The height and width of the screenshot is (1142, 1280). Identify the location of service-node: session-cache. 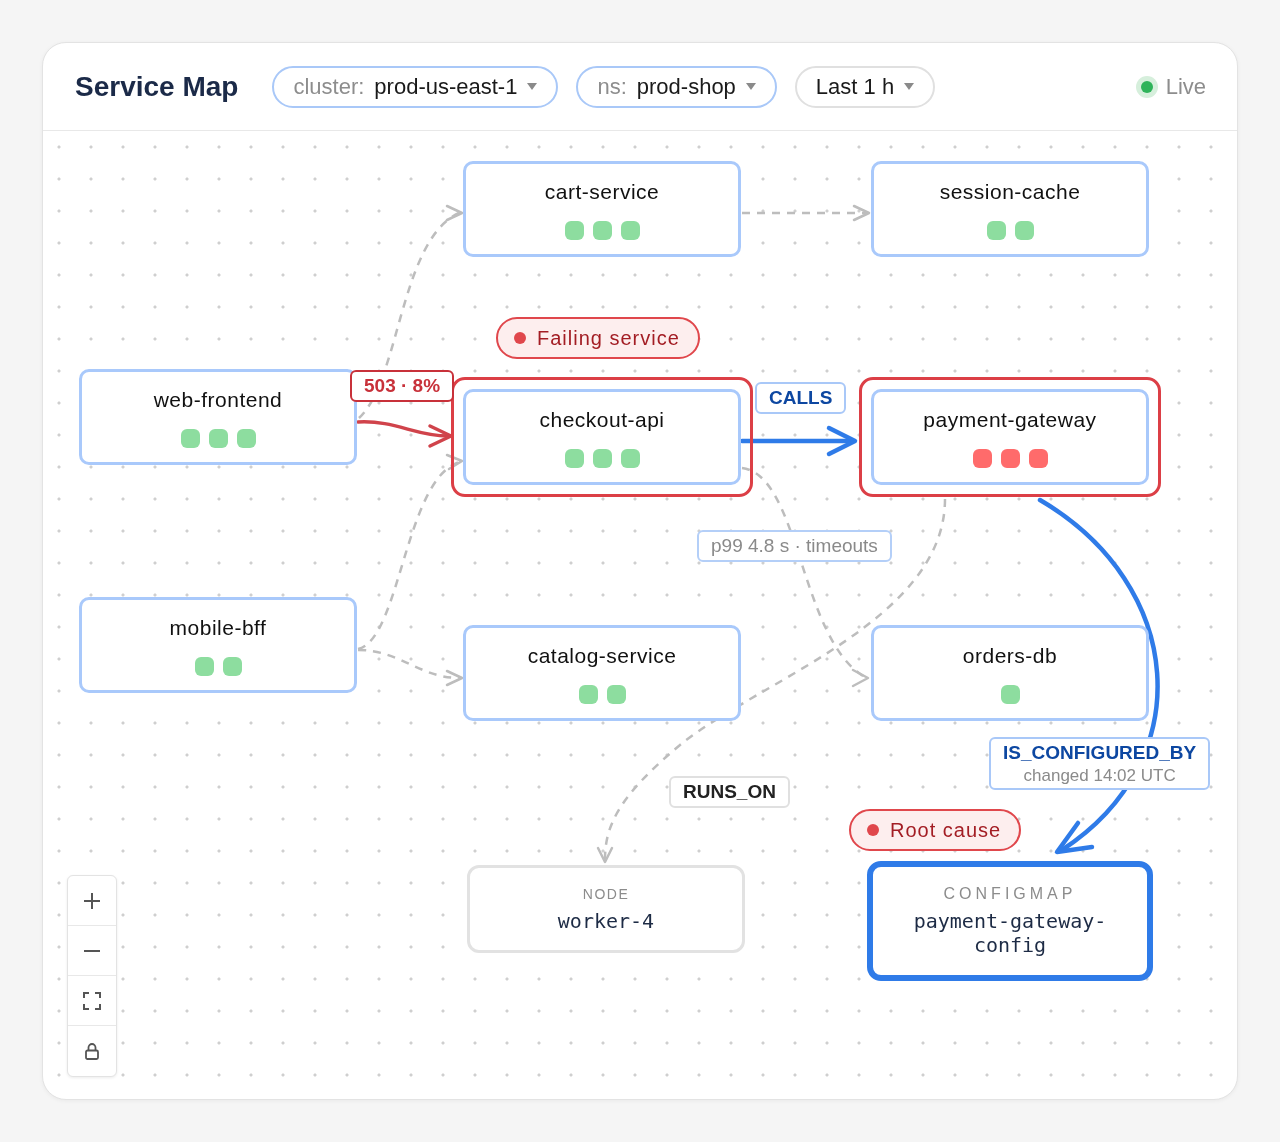
(1010, 209).